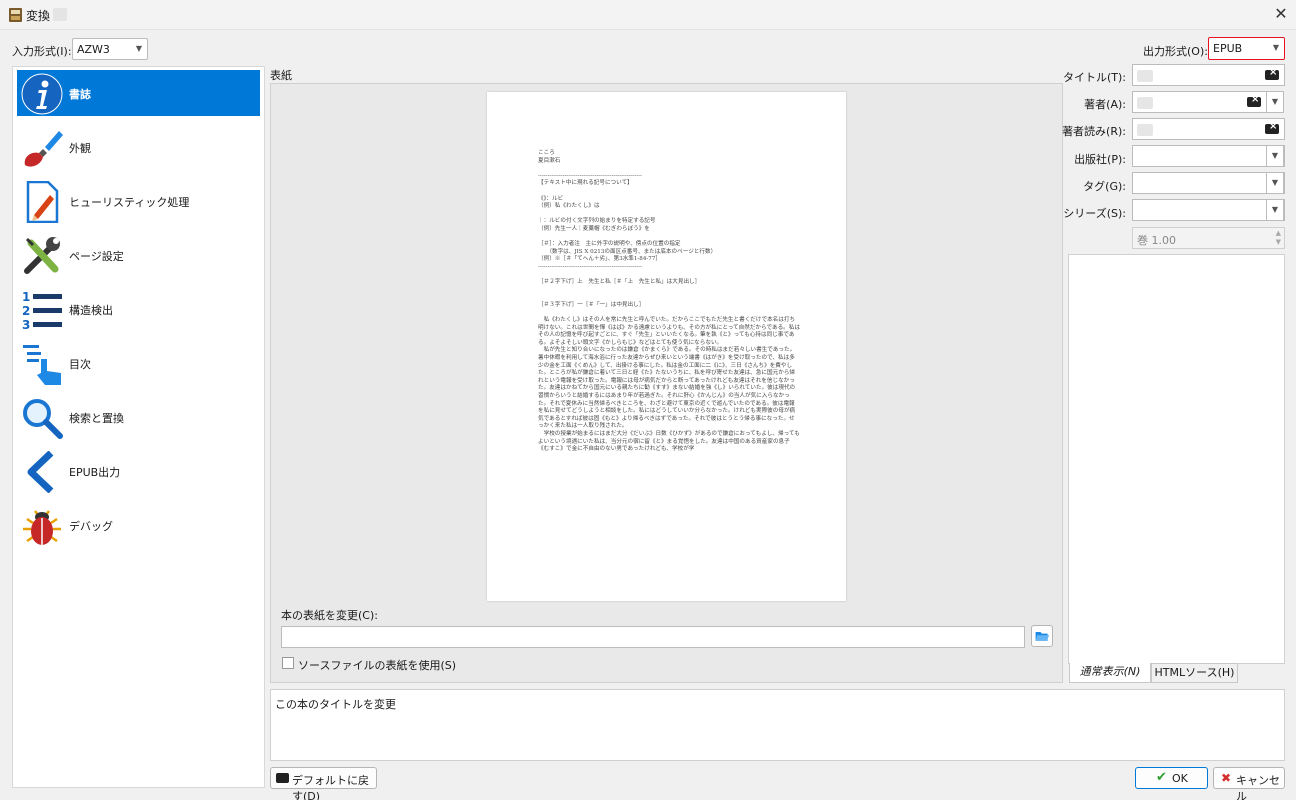 Image resolution: width=1296 pixels, height=800 pixels. What do you see at coordinates (1145, 103) in the screenshot?
I see `author-value-redacted` at bounding box center [1145, 103].